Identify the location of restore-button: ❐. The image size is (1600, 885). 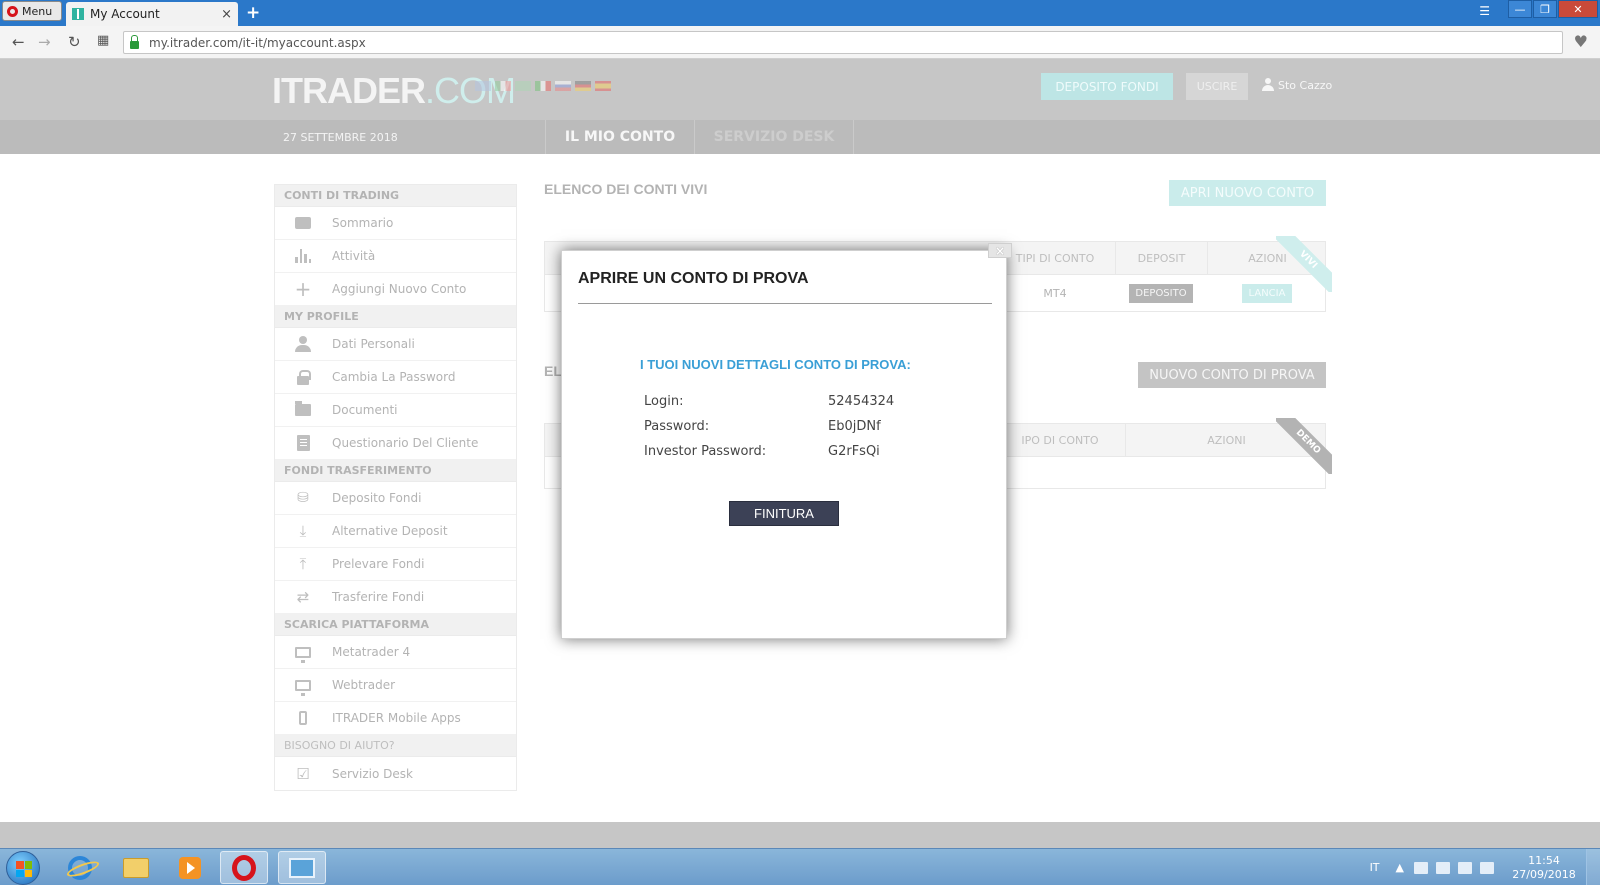
(1545, 9).